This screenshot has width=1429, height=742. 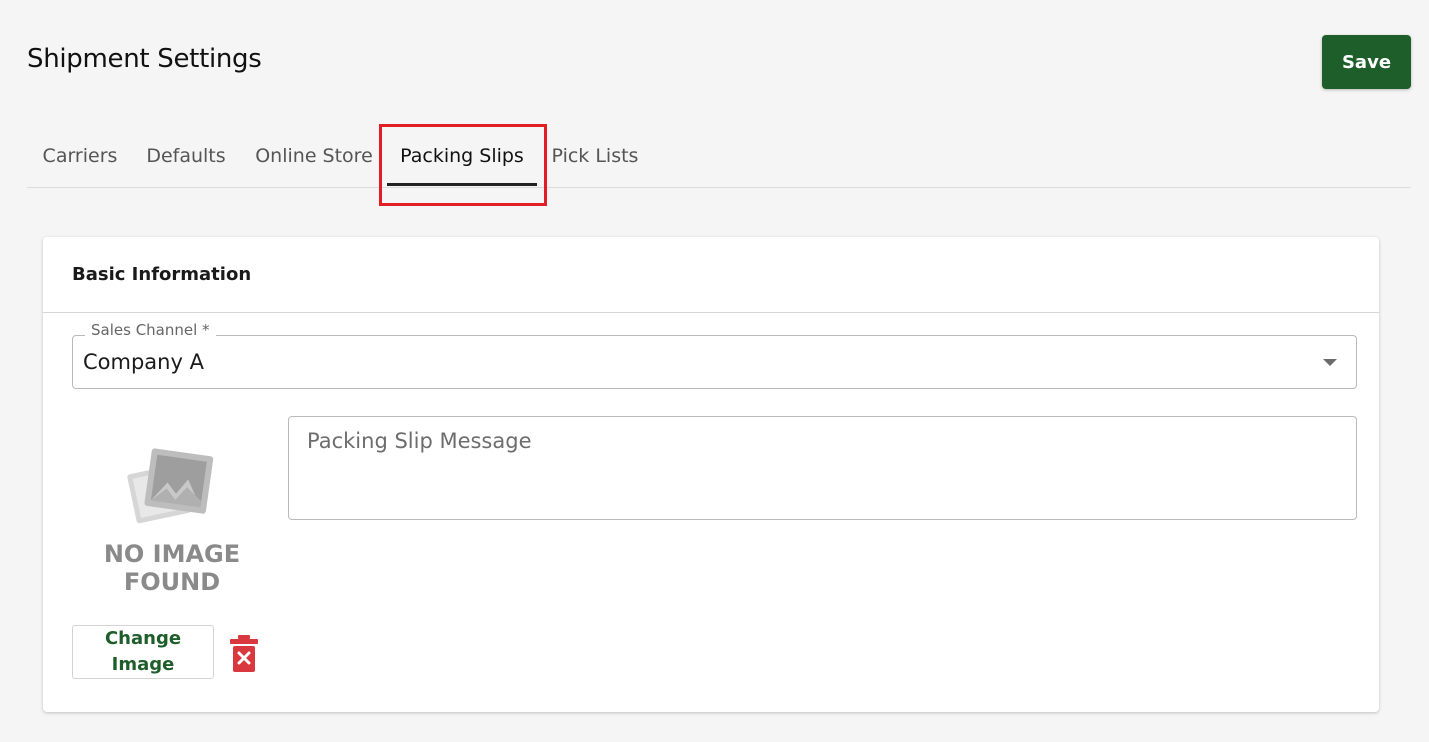 What do you see at coordinates (595, 155) in the screenshot?
I see `tab-pick-lists: Pick Lists` at bounding box center [595, 155].